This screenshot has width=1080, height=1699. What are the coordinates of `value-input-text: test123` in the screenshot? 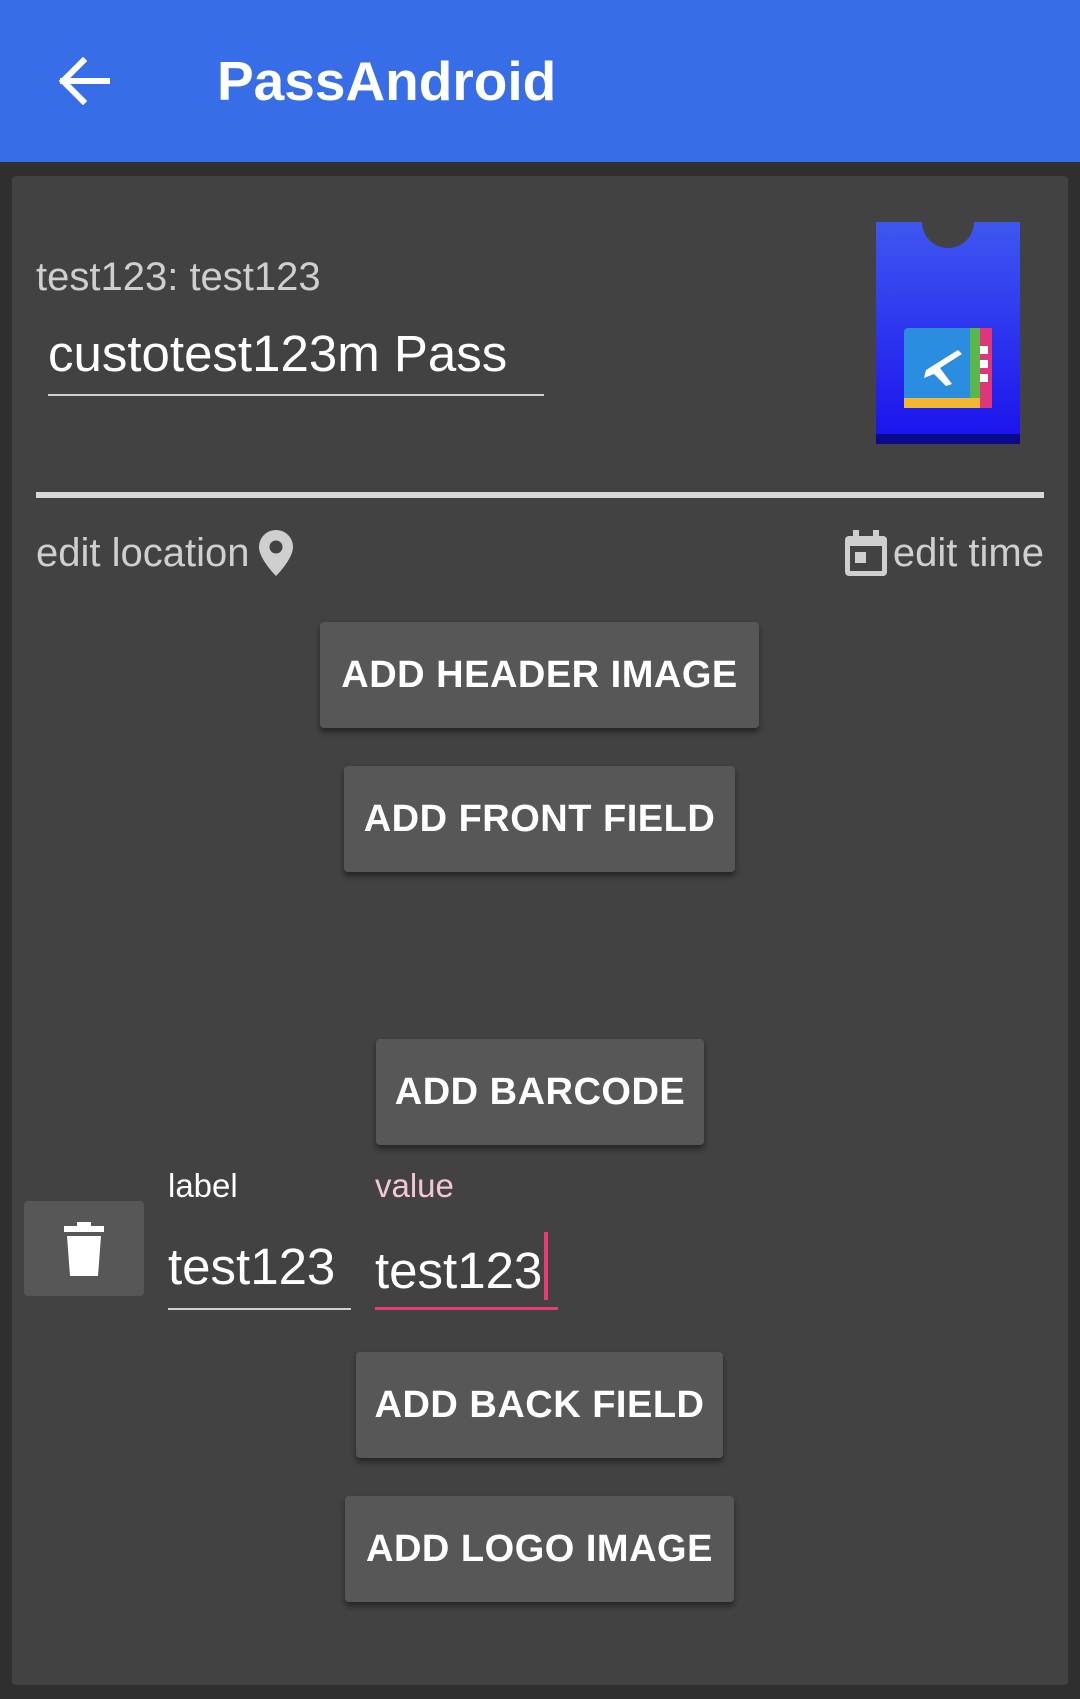 It's located at (459, 1270).